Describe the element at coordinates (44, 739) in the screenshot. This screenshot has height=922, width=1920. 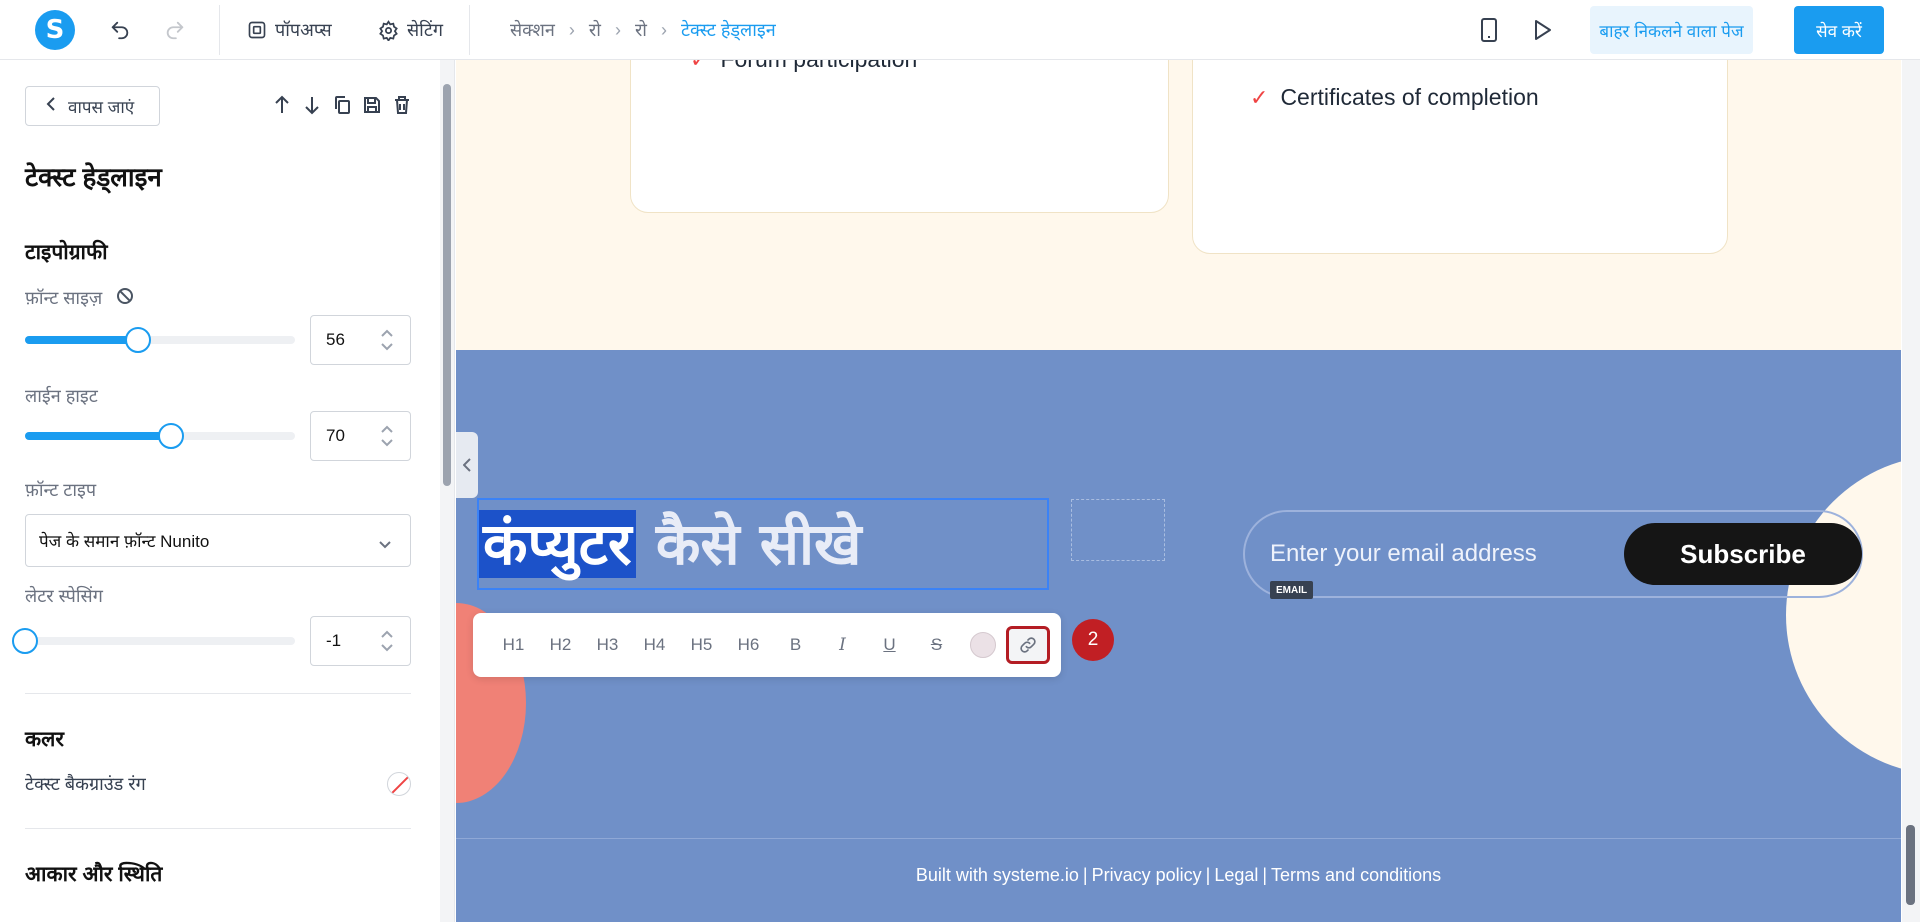
I see `color-heading: कलर` at that location.